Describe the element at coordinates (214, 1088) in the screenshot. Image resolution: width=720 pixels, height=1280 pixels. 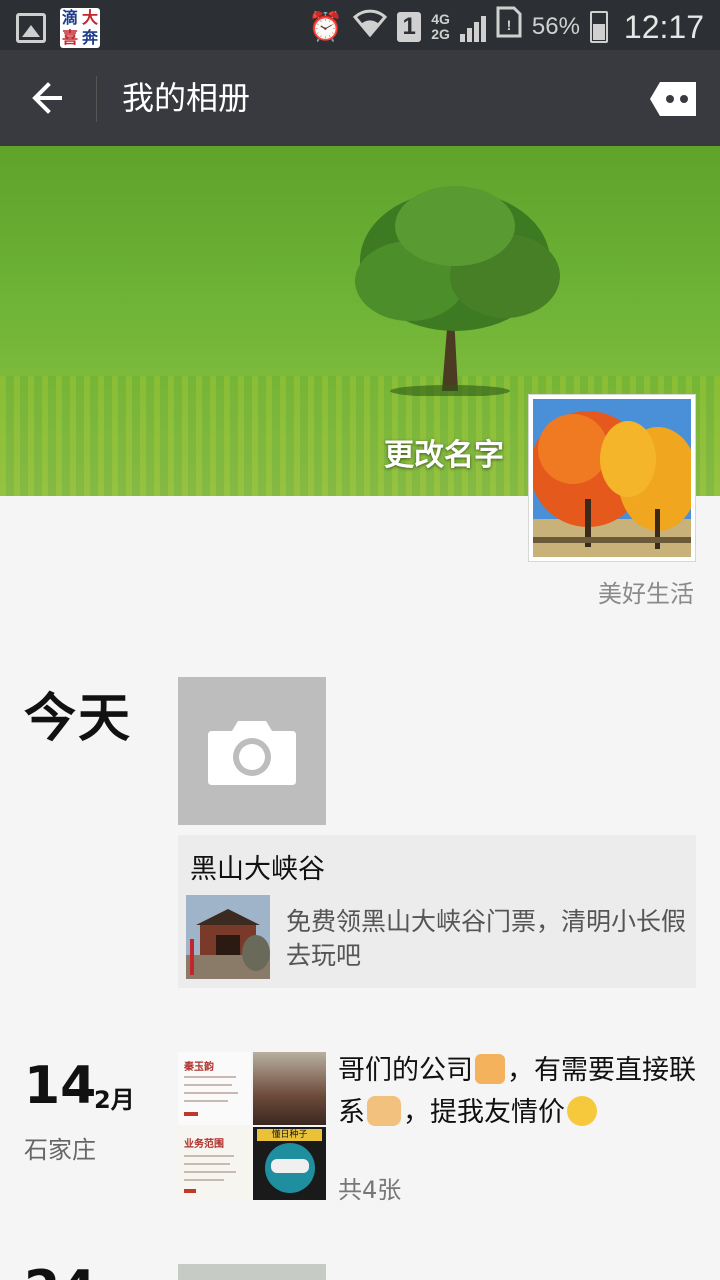
I see `photo-thumbnail: 秦玉韵` at that location.